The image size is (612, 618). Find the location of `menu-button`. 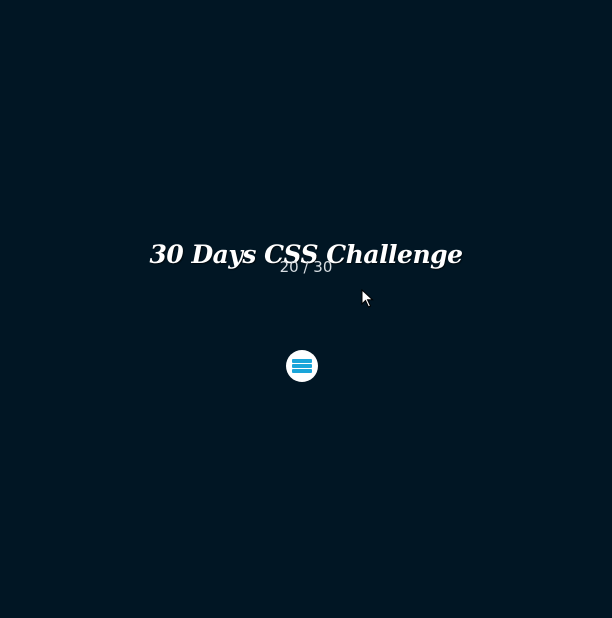

menu-button is located at coordinates (302, 366).